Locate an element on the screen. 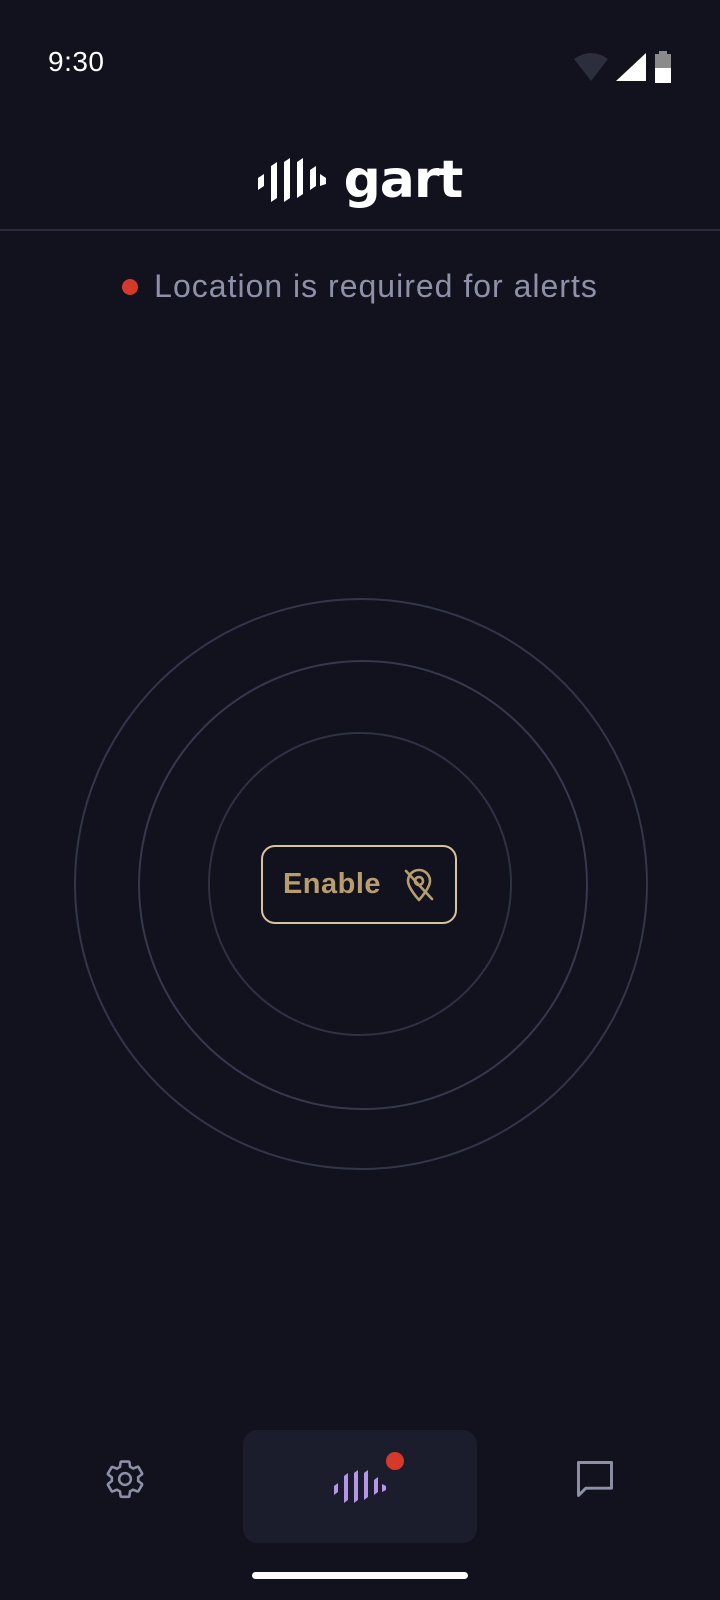  chat-bubble-icon is located at coordinates (595, 1479).